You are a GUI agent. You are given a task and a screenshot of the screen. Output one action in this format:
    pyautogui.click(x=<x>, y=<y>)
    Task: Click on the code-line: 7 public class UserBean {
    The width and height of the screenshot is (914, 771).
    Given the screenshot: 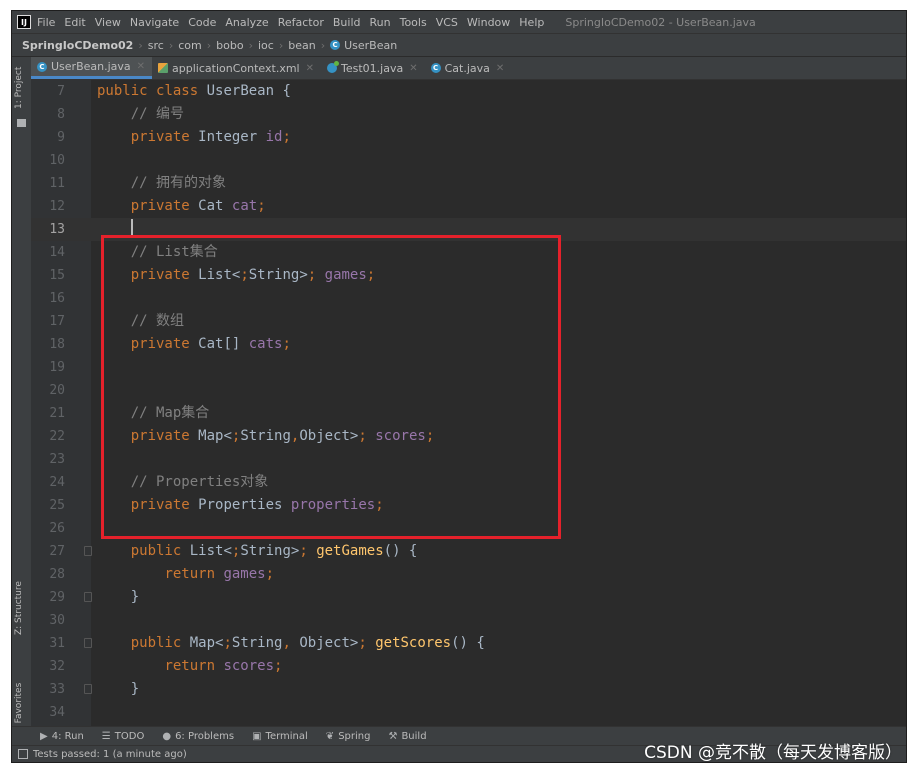 What is the action you would take?
    pyautogui.click(x=468, y=91)
    